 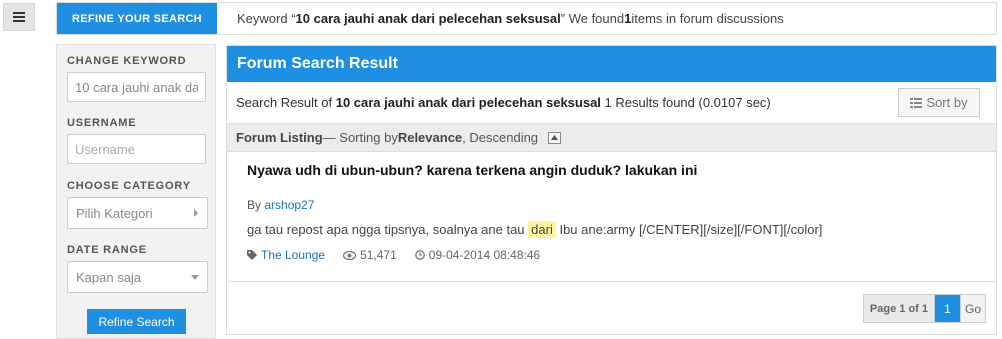 I want to click on date-range-label: DATE RANGE, so click(x=107, y=250).